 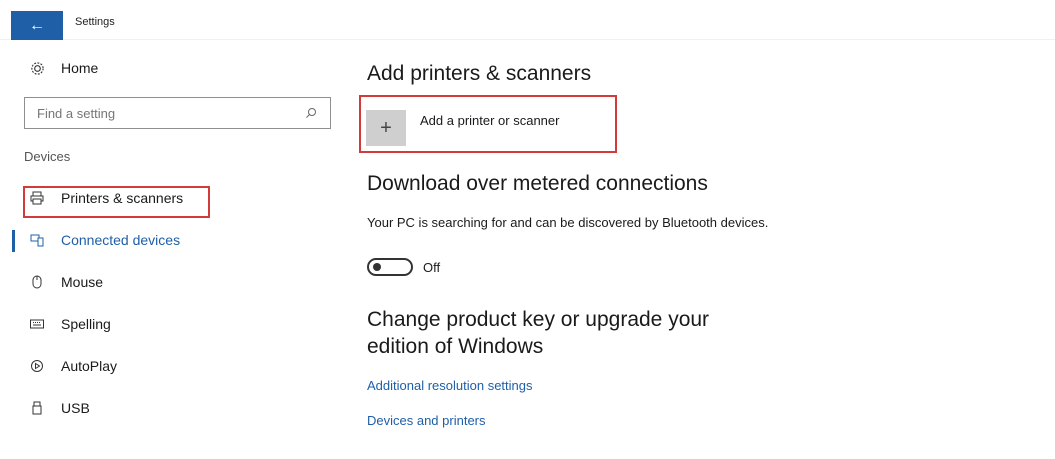 I want to click on sidebar-item-mouse: Mouse, so click(x=66, y=282).